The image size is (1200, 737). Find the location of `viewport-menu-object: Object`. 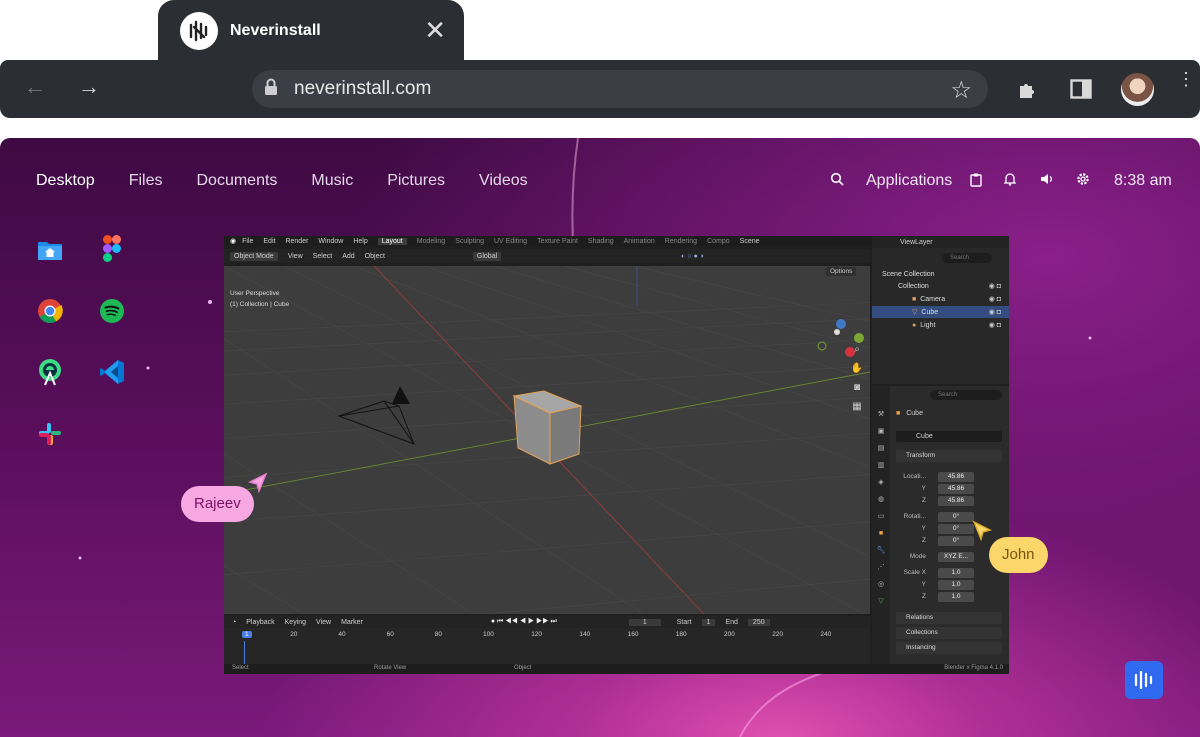

viewport-menu-object: Object is located at coordinates (375, 256).